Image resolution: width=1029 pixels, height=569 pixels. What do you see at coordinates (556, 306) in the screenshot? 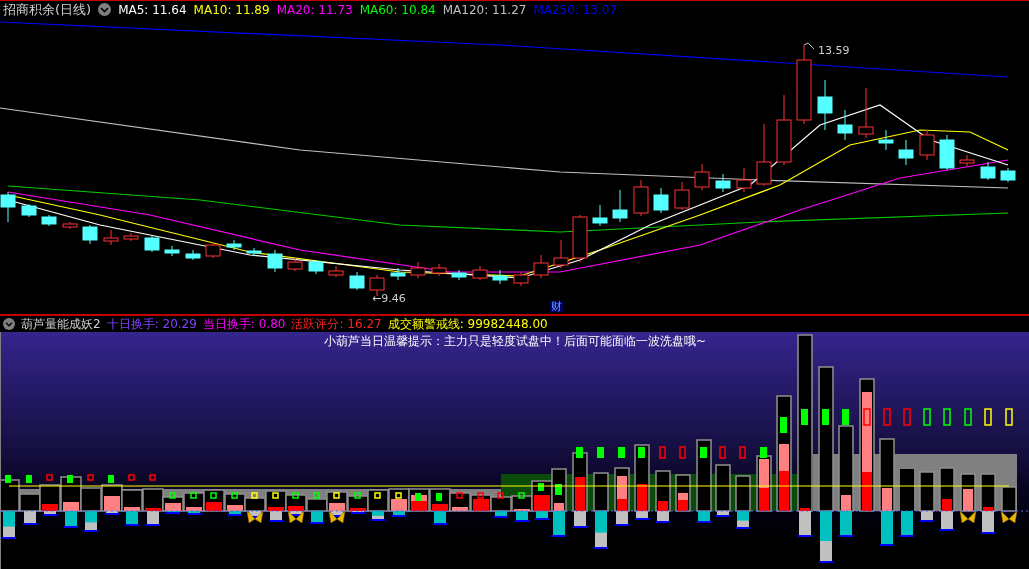
I see `event-marker: 财` at bounding box center [556, 306].